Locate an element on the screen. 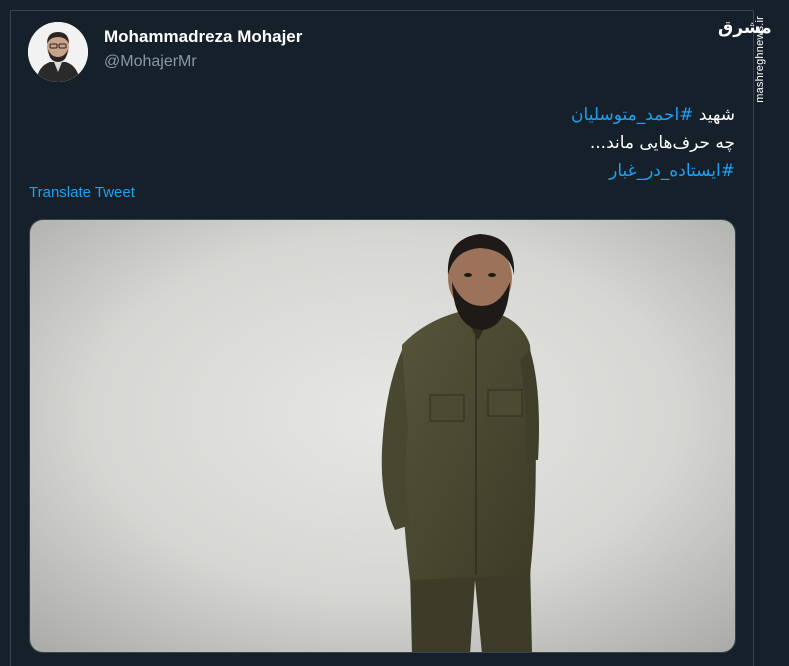 This screenshot has width=789, height=666. avatar-photo is located at coordinates (58, 52).